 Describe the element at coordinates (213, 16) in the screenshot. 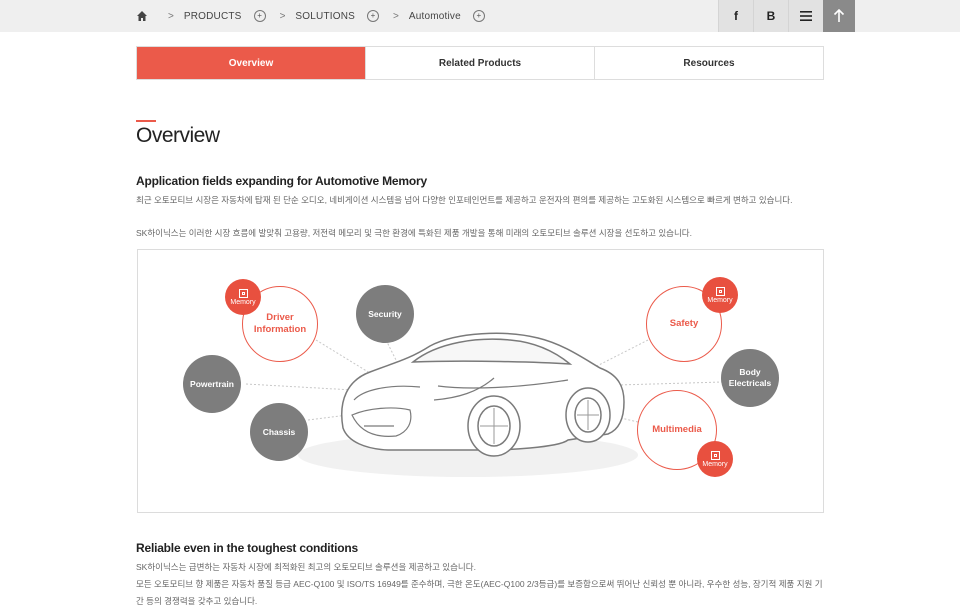

I see `breadcrumb-products: PRODUCTS` at that location.